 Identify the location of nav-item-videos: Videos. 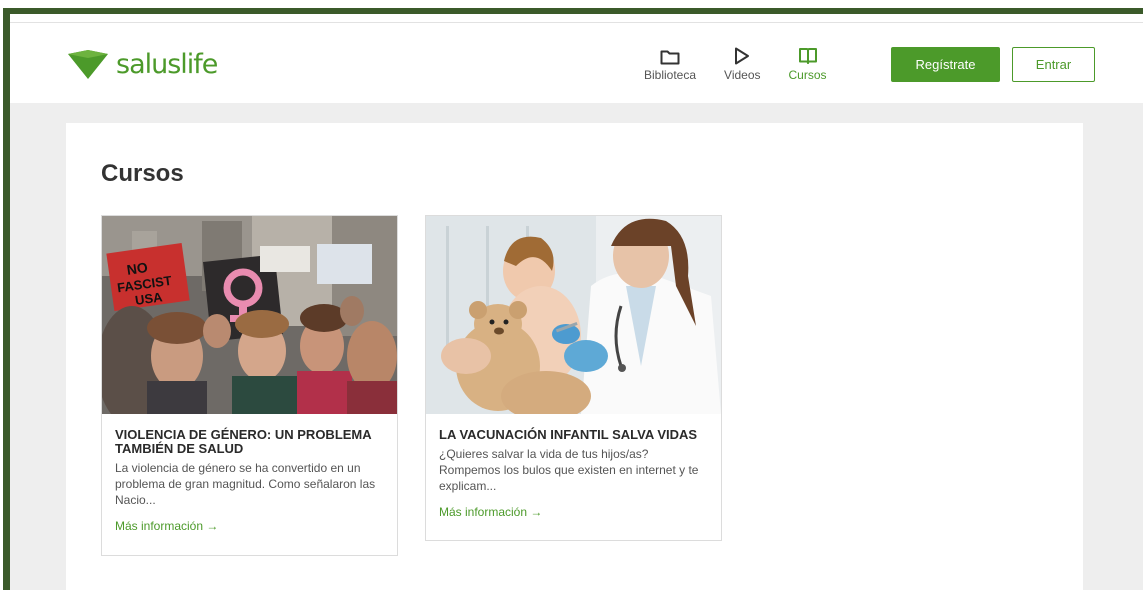
(742, 68).